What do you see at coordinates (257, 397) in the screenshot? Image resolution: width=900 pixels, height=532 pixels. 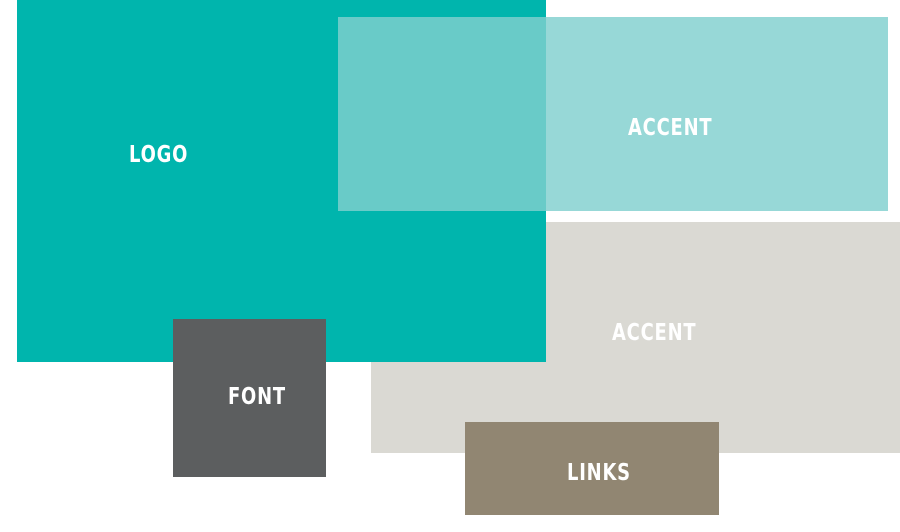 I see `font-label: FONT` at bounding box center [257, 397].